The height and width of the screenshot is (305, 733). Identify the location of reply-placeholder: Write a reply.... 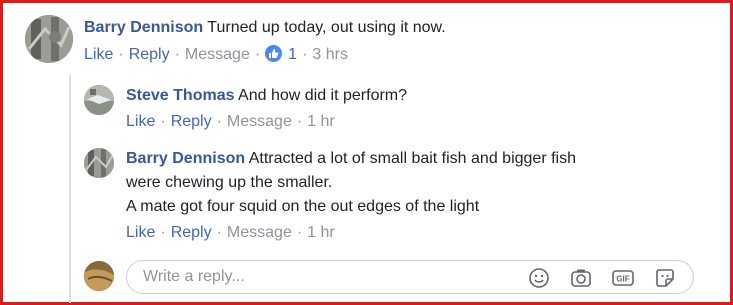
(194, 276).